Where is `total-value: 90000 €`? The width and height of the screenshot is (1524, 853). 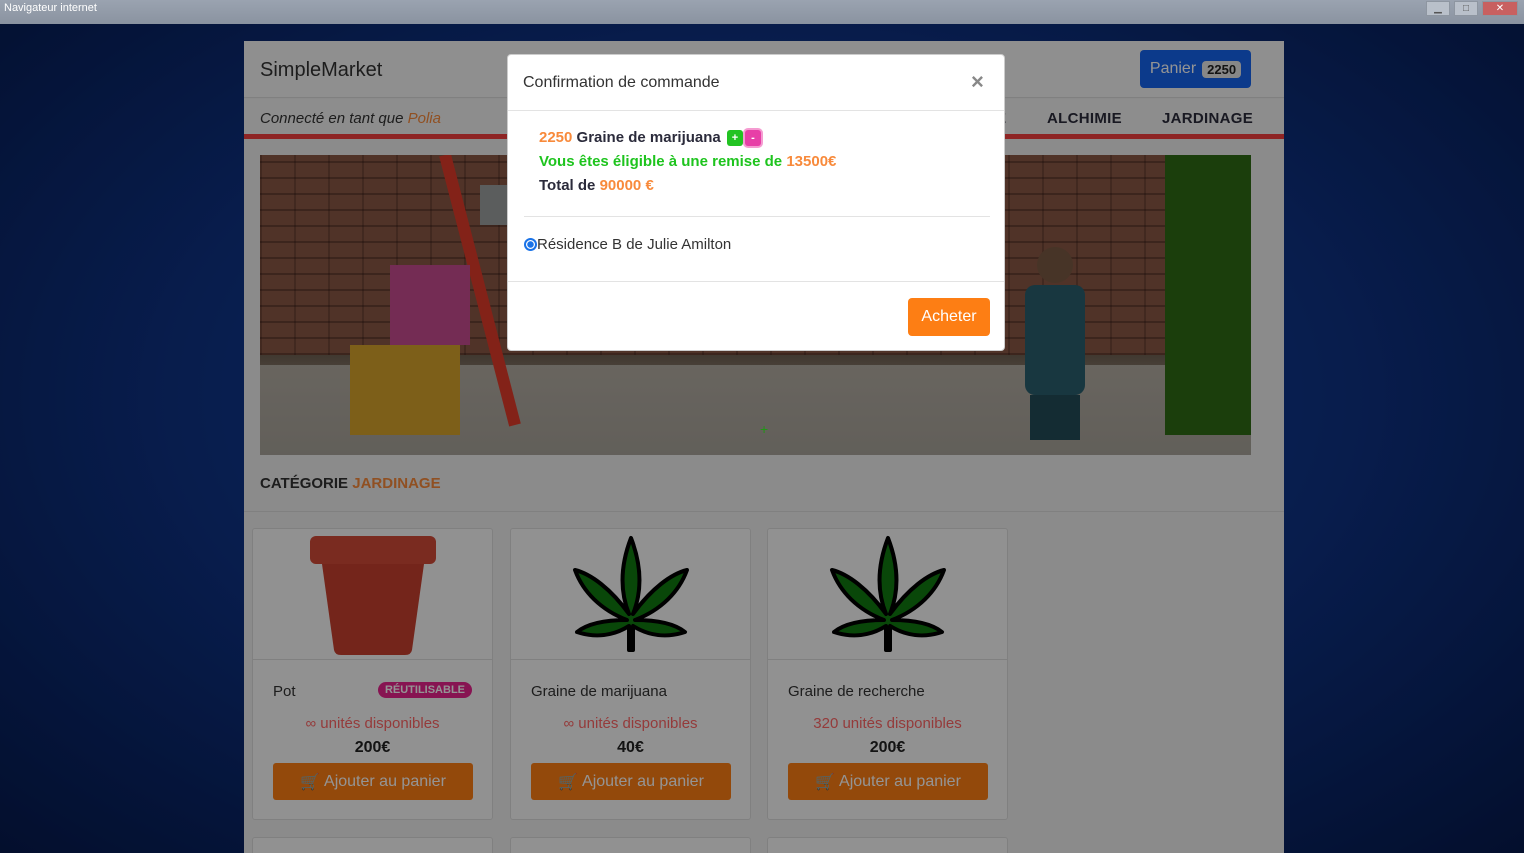
total-value: 90000 € is located at coordinates (626, 185).